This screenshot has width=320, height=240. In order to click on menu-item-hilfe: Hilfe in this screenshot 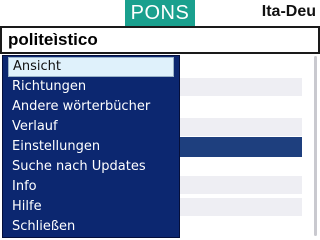, I will do `click(91, 207)`.